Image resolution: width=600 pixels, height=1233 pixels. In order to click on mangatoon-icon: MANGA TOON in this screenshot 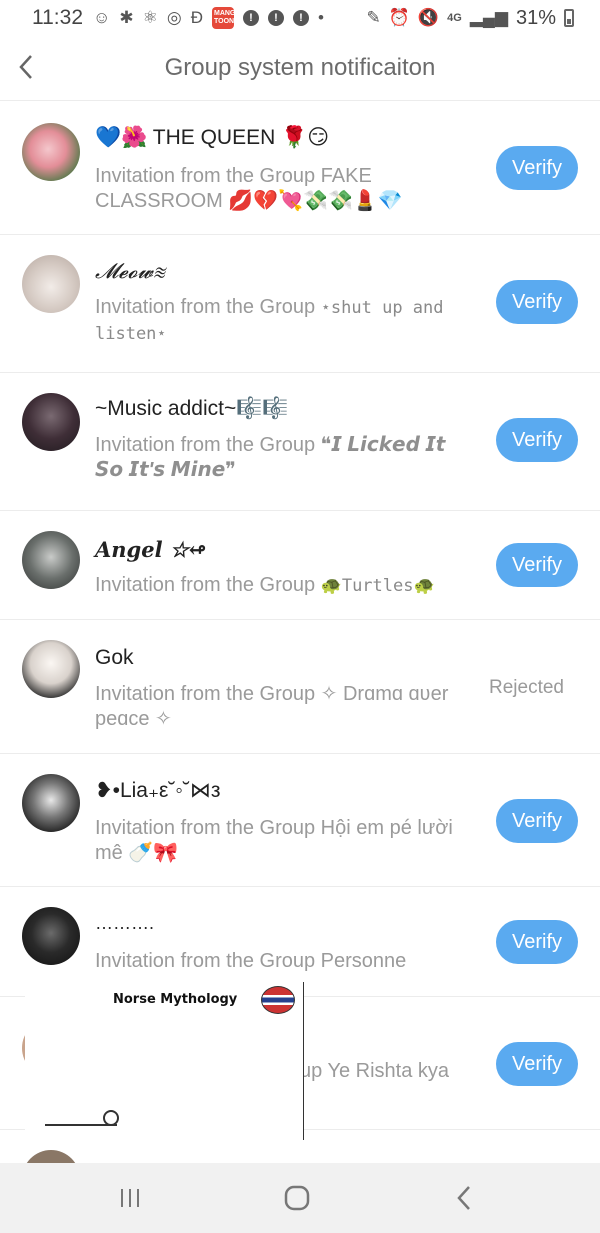, I will do `click(225, 18)`.